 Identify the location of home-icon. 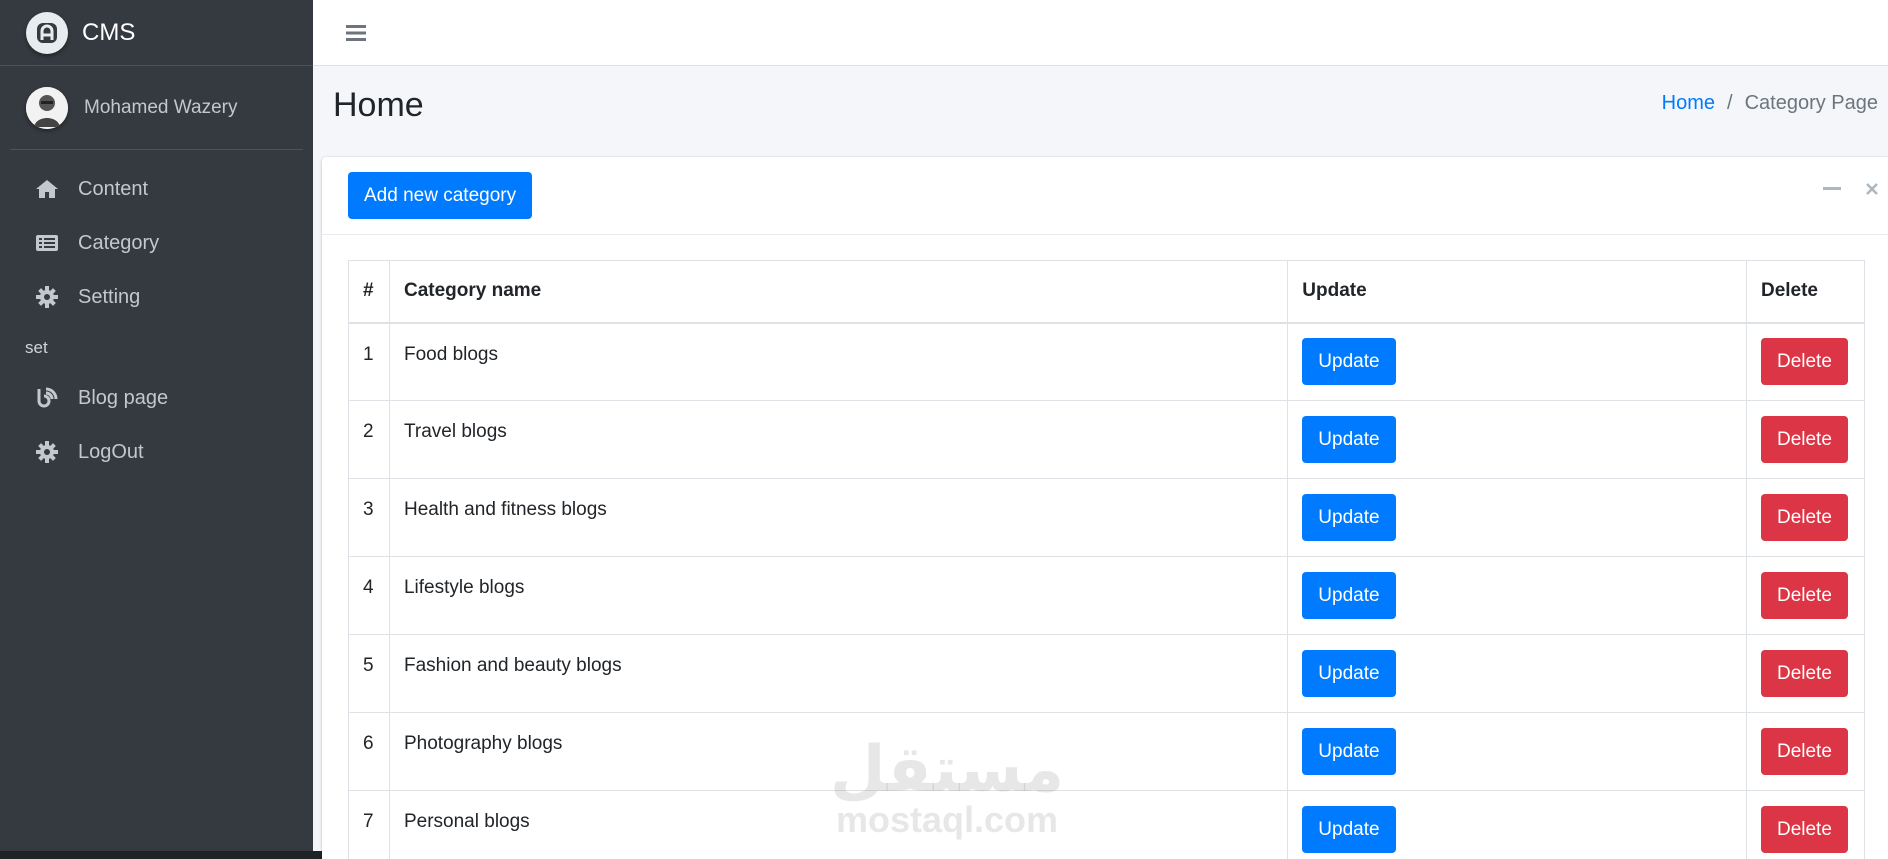
(47, 189).